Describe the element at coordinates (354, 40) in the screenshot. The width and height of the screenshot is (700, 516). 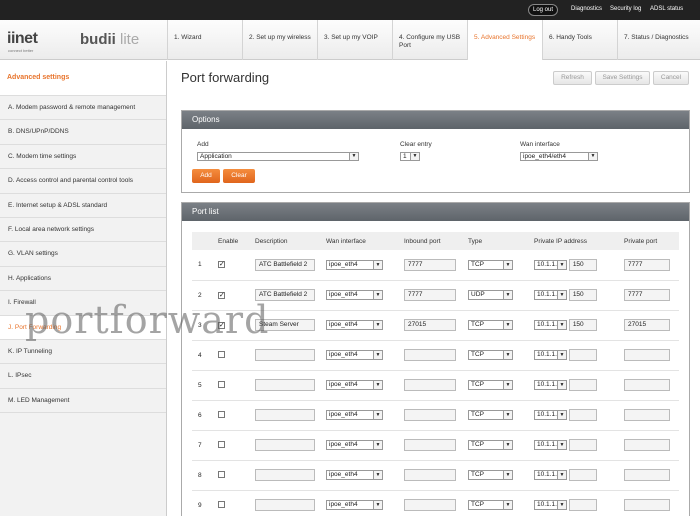
I see `tab-voip: 3. Set up my VOIP` at that location.